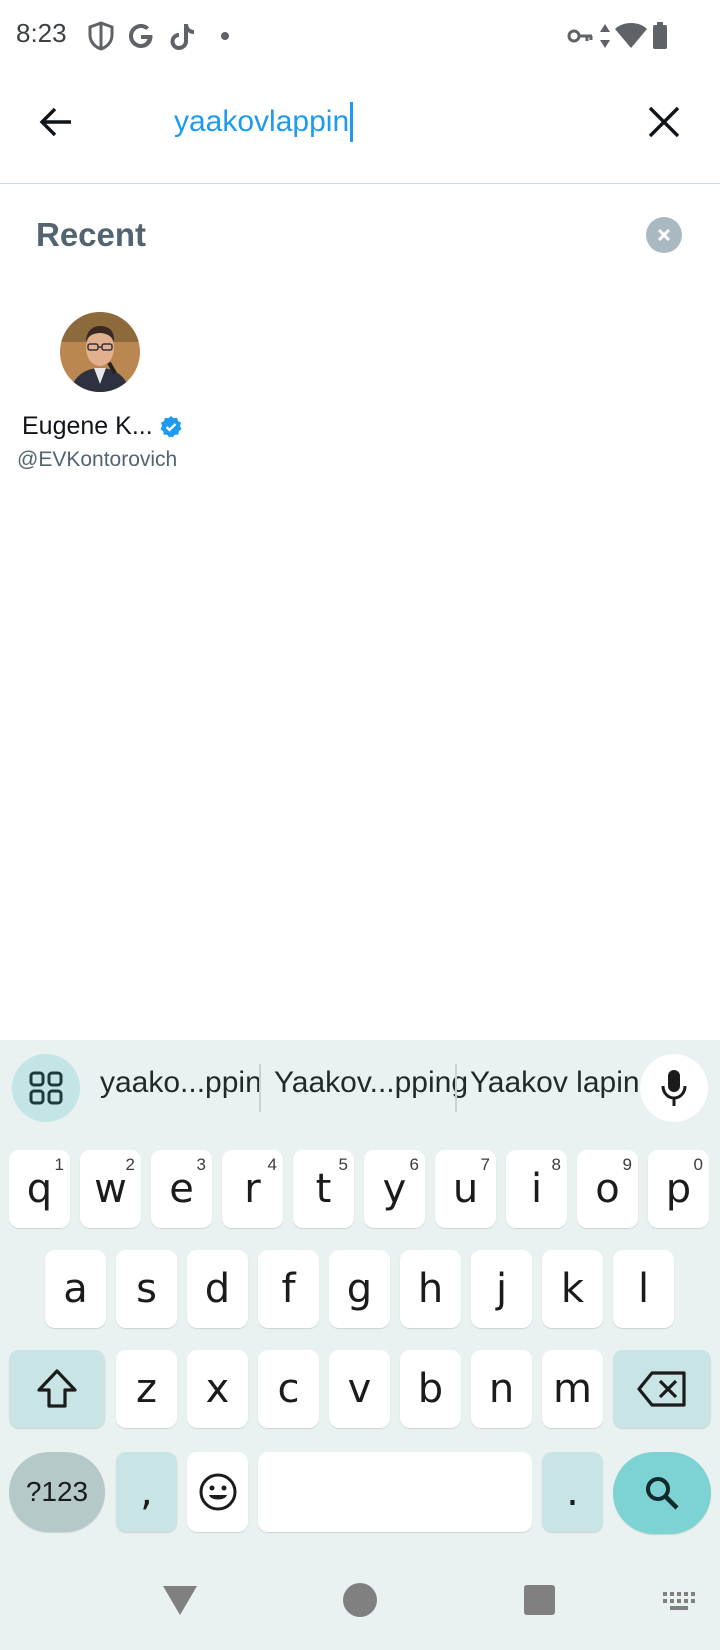 This screenshot has width=720, height=1650. Describe the element at coordinates (110, 1189) in the screenshot. I see `key-w: w2` at that location.